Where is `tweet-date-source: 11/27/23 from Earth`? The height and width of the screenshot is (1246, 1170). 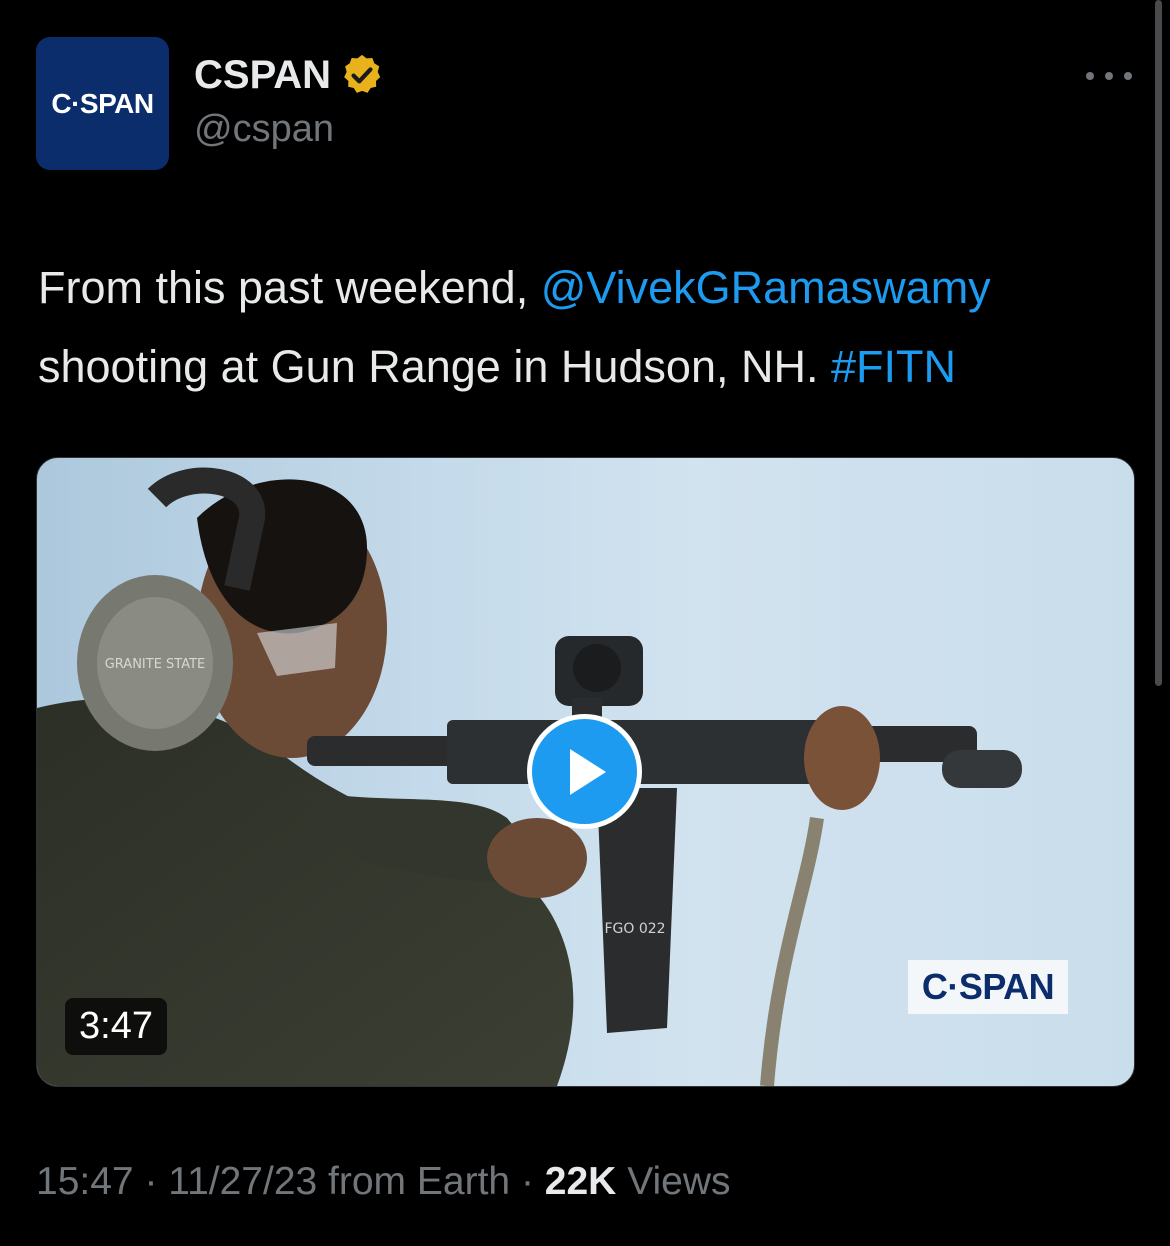
tweet-date-source: 11/27/23 from Earth is located at coordinates (339, 1181).